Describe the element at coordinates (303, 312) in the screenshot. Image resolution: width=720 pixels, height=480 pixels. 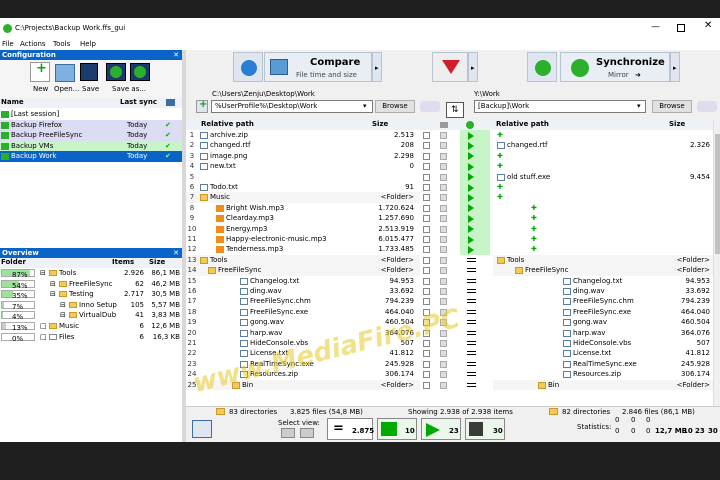
I see `left-file-row: 18 FreeFileSync.exe 464.040` at that location.